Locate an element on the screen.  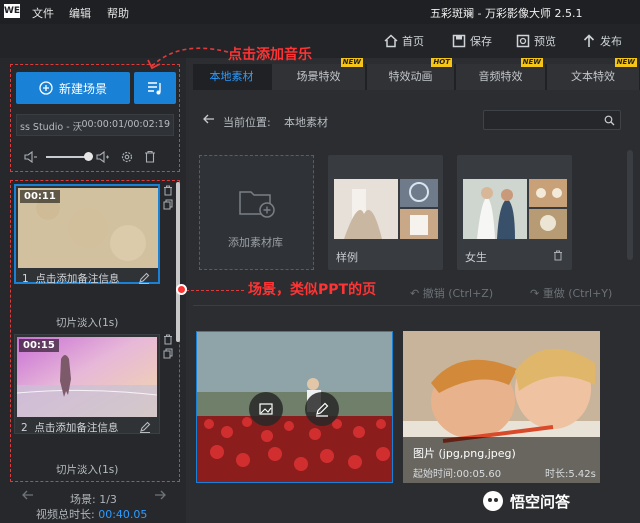
menu-help: 帮助 is located at coordinates (118, 13).